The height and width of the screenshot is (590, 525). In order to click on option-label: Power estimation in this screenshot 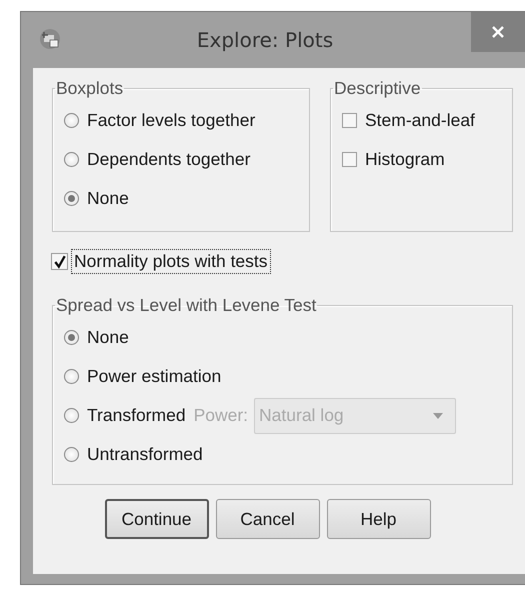, I will do `click(154, 376)`.